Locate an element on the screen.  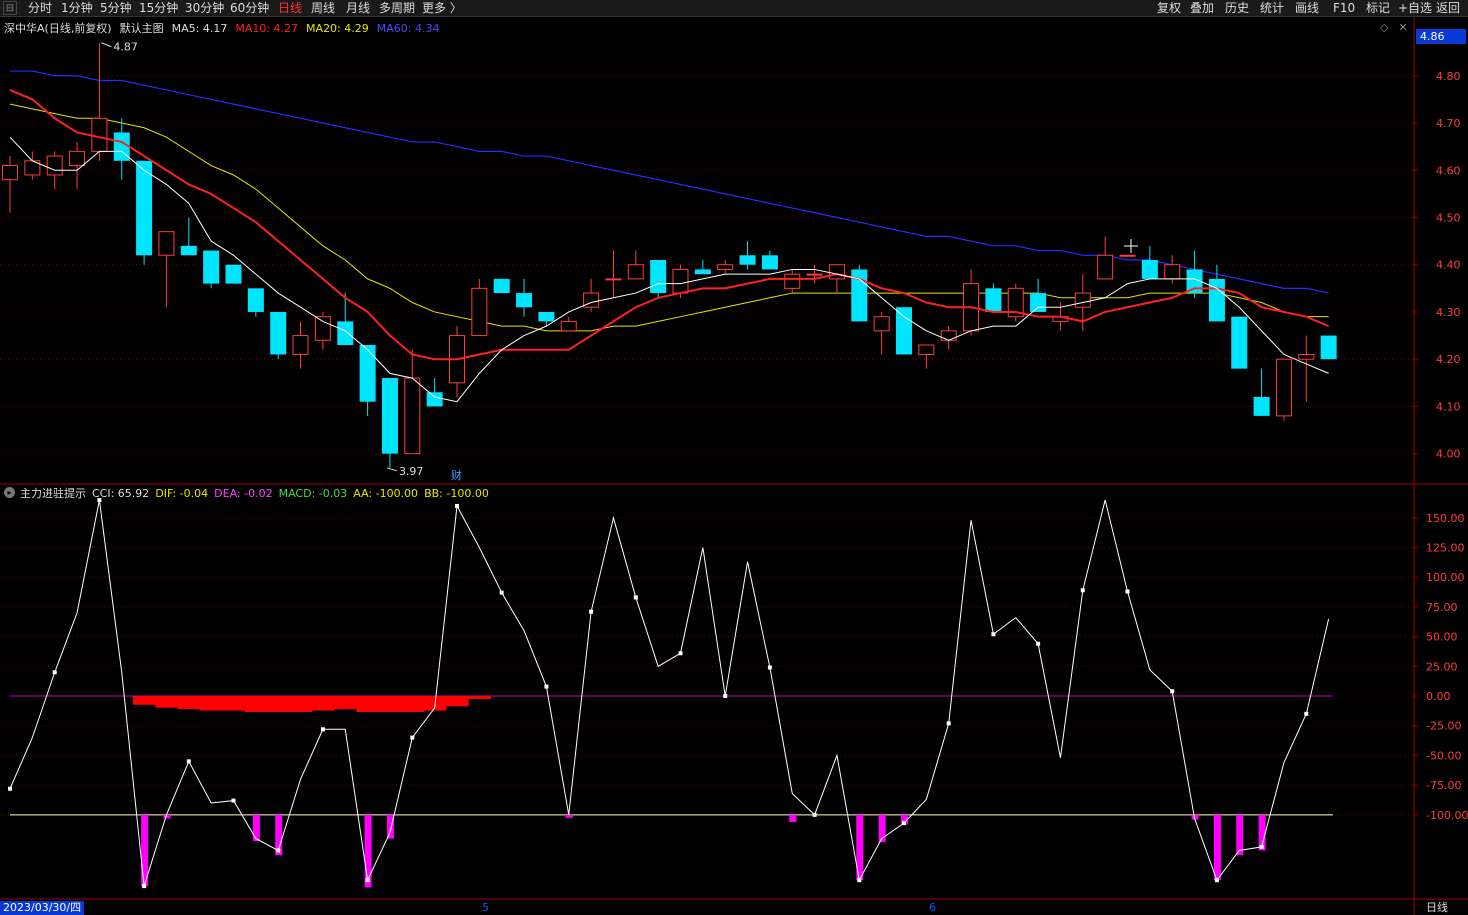
toolbar-button: 复权 is located at coordinates (1169, 8).